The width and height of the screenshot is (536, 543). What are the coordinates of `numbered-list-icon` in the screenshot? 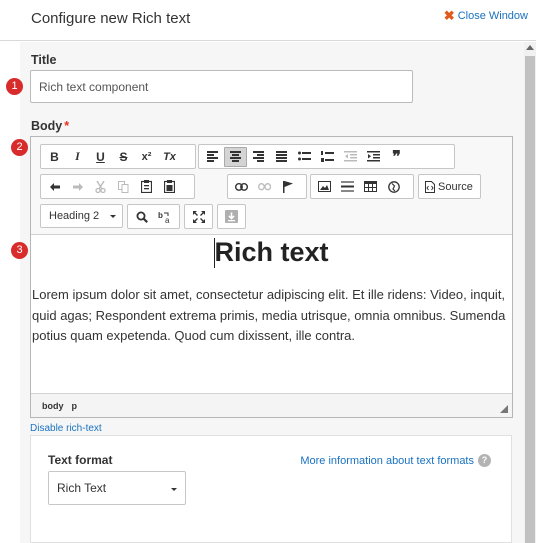 It's located at (327, 157).